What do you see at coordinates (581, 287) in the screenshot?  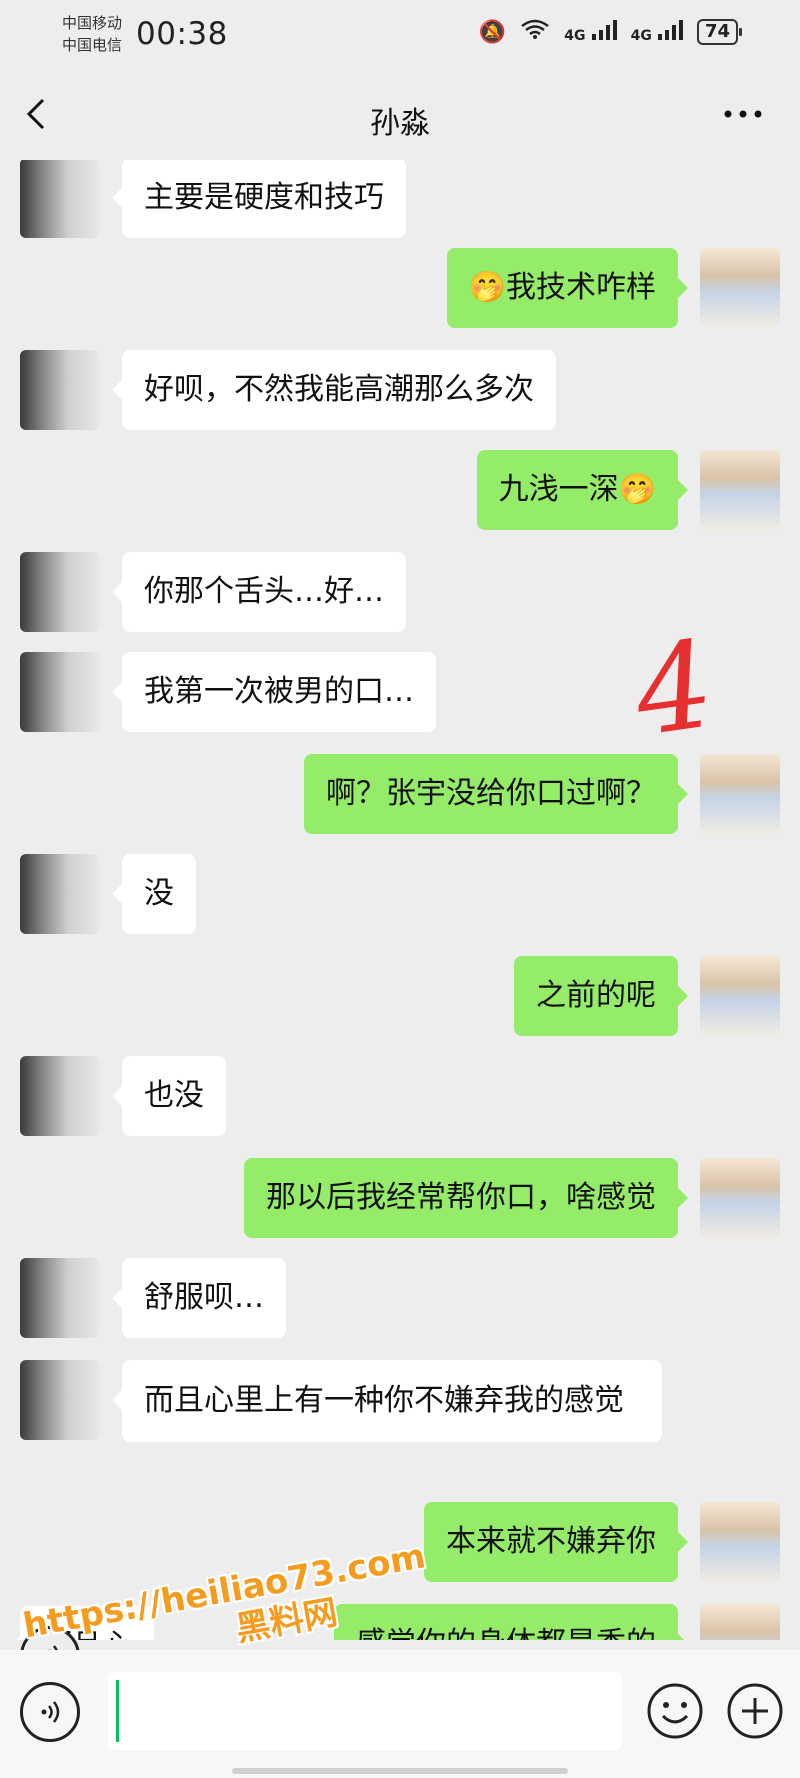 I see `message-text: 我技术咋样` at bounding box center [581, 287].